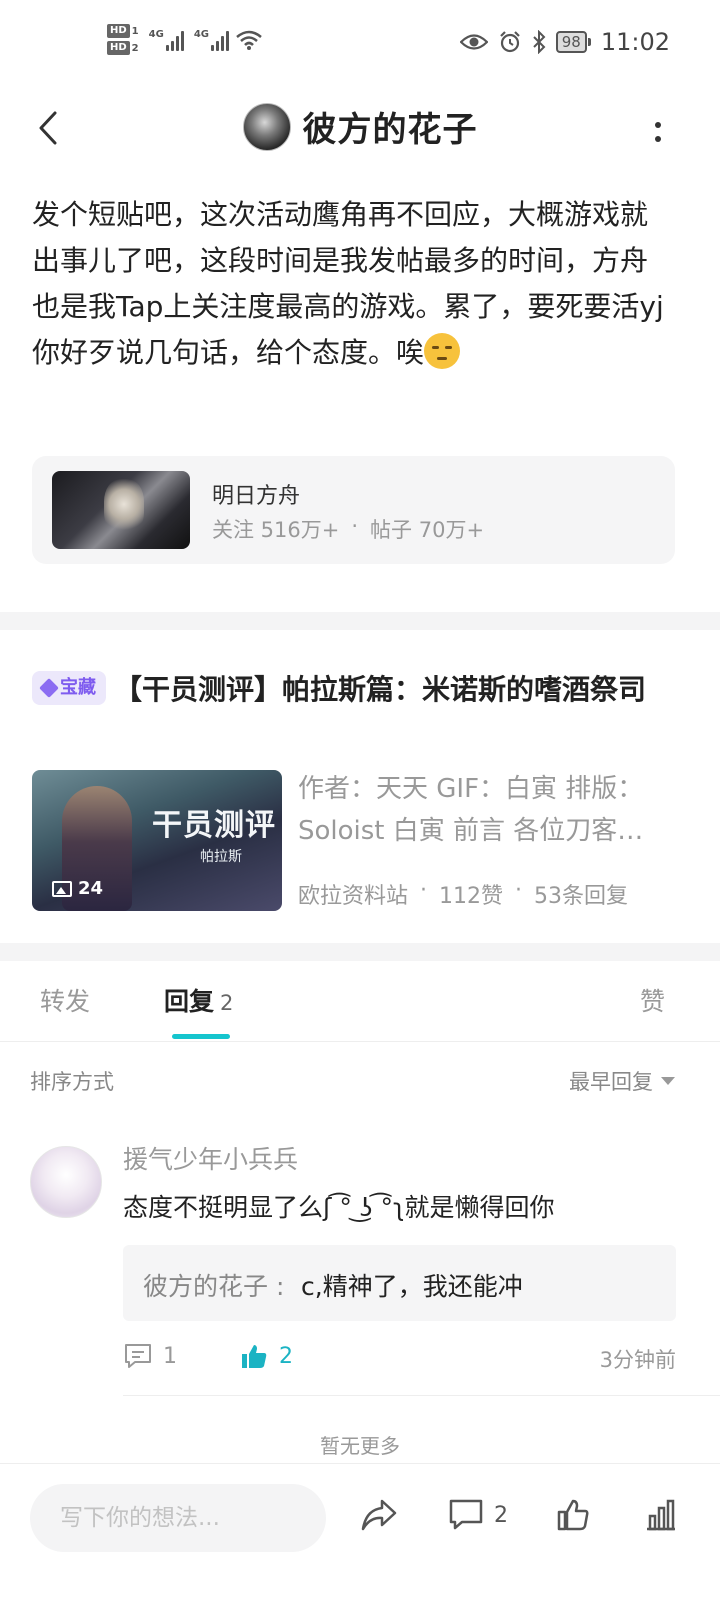 This screenshot has width=720, height=1600. I want to click on article-title-row: 宝藏 【干员测评】帕拉斯篇：米诺斯的嗜酒祭司, so click(352, 690).